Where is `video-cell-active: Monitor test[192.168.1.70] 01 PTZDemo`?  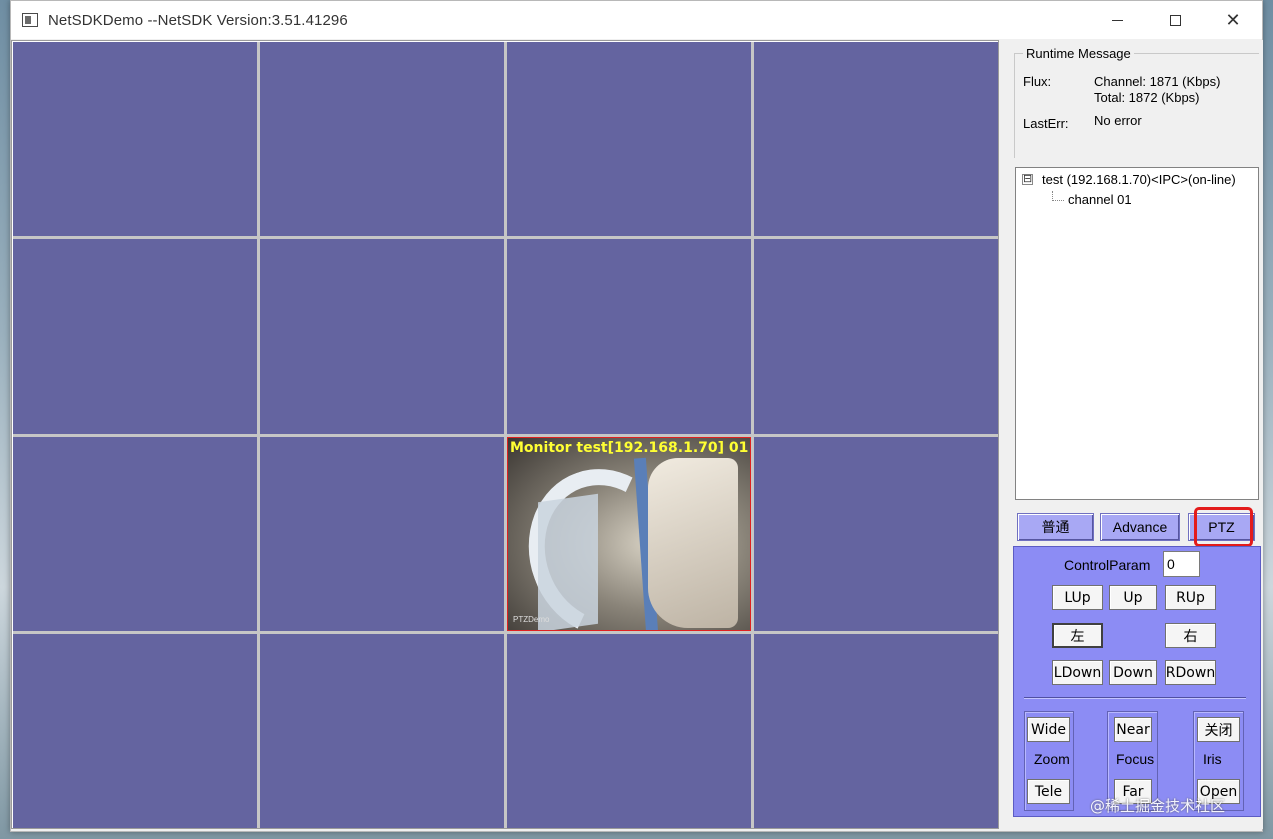
video-cell-active: Monitor test[192.168.1.70] 01 PTZDemo is located at coordinates (629, 533).